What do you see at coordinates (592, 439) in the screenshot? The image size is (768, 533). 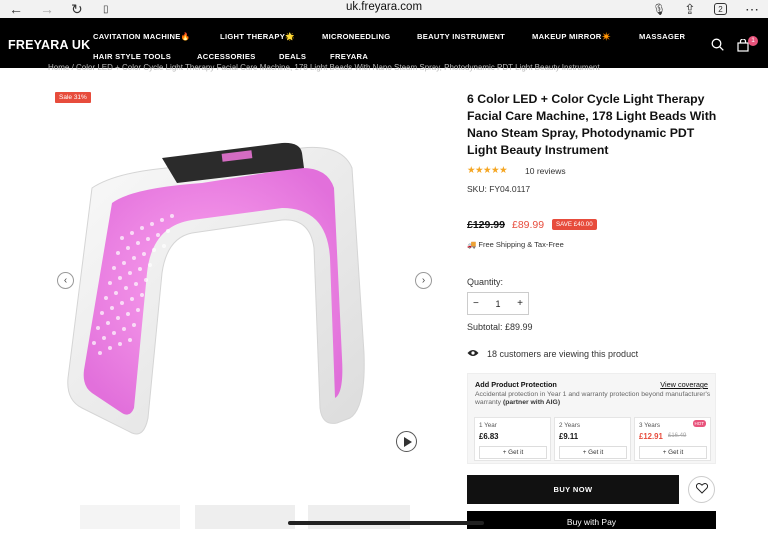 I see `plan-option: 2 Years £9.11 + Get it` at bounding box center [592, 439].